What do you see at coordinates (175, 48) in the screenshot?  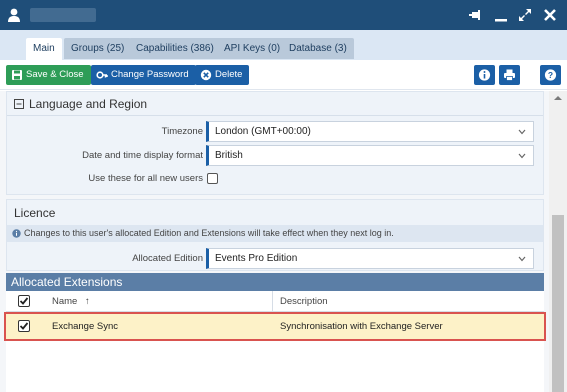 I see `tab-capabilities: Capabilities (386)` at bounding box center [175, 48].